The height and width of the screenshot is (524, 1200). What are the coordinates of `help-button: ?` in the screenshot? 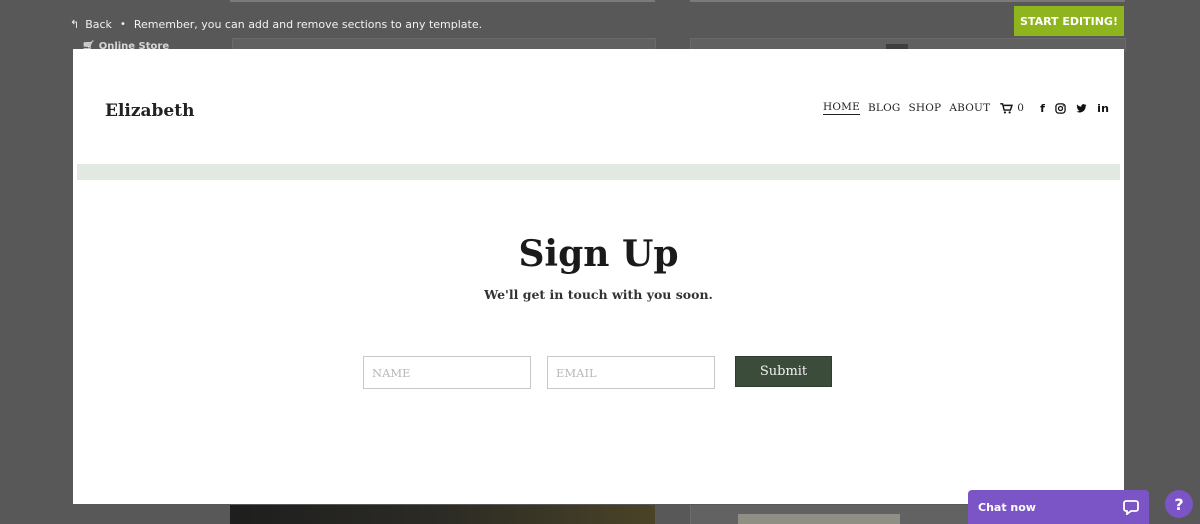 It's located at (1179, 504).